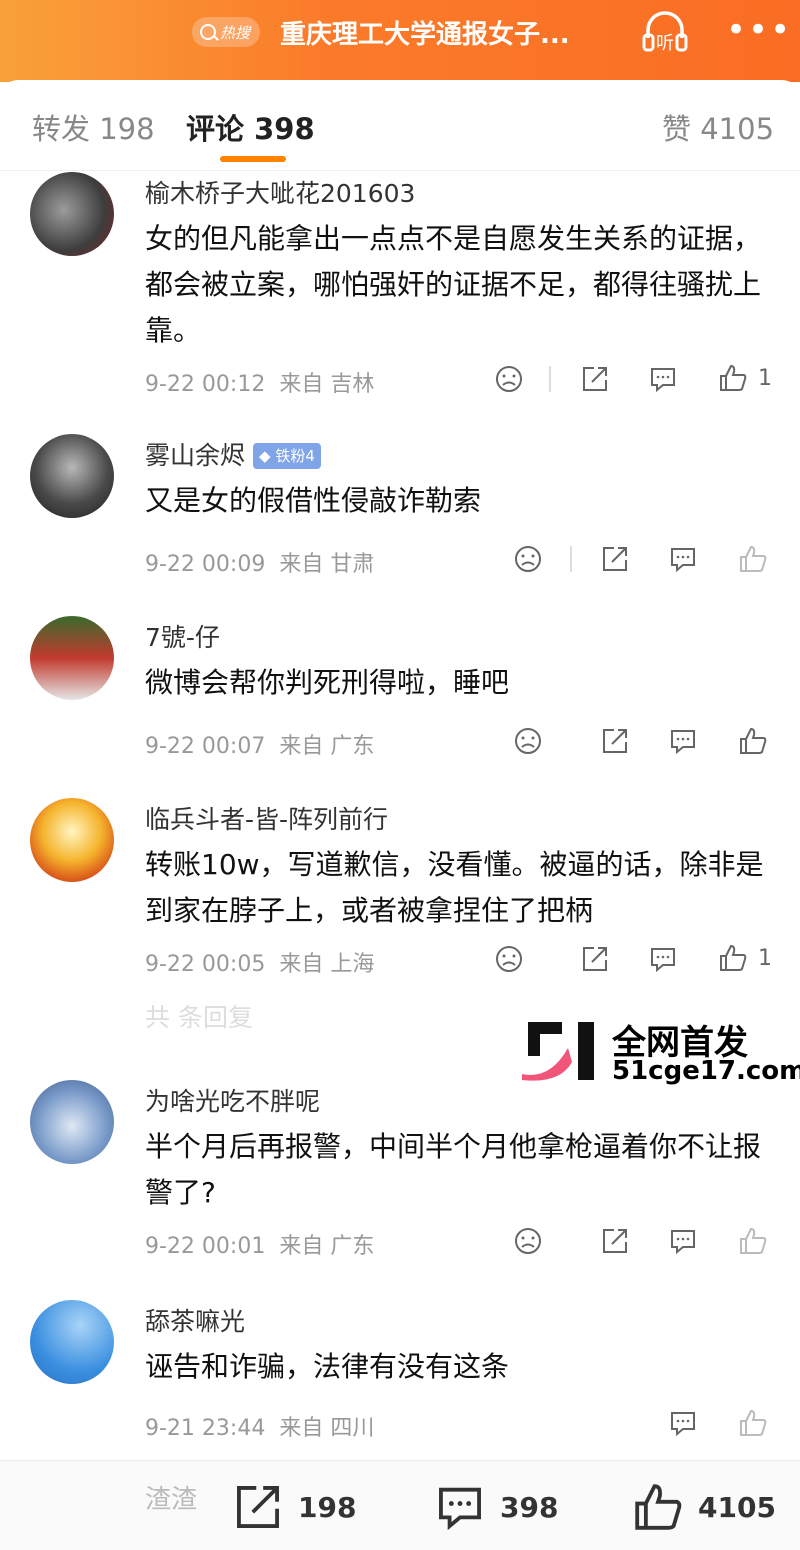 This screenshot has height=1550, width=800. I want to click on tab-comments: 评论 398, so click(250, 127).